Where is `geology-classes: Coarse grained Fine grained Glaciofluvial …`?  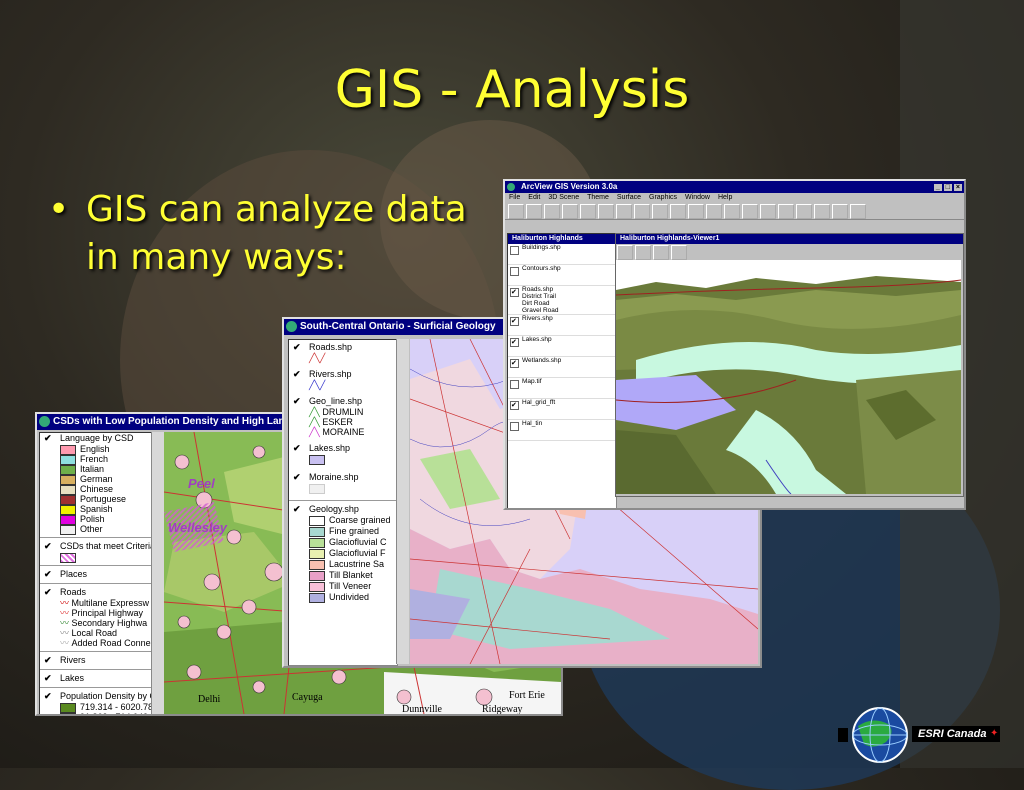 geology-classes: Coarse grained Fine grained Glaciofluvial … is located at coordinates (353, 559).